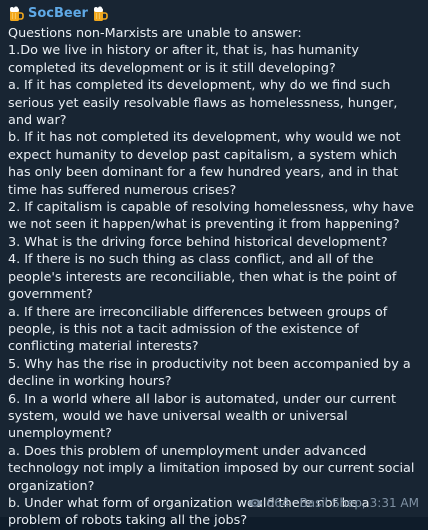 The width and height of the screenshot is (428, 530). What do you see at coordinates (278, 503) in the screenshot?
I see `view-count: 664` at bounding box center [278, 503].